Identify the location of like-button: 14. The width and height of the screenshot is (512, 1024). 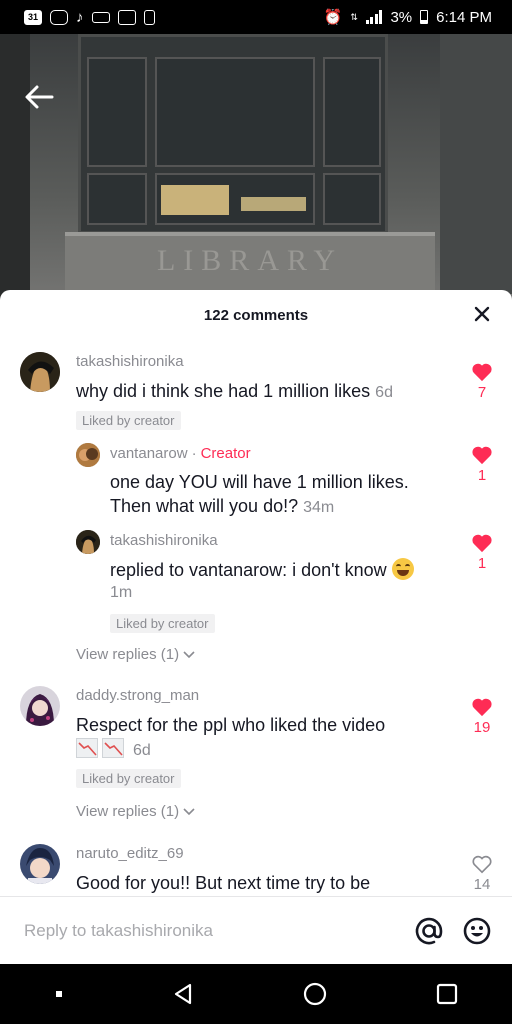
(482, 873).